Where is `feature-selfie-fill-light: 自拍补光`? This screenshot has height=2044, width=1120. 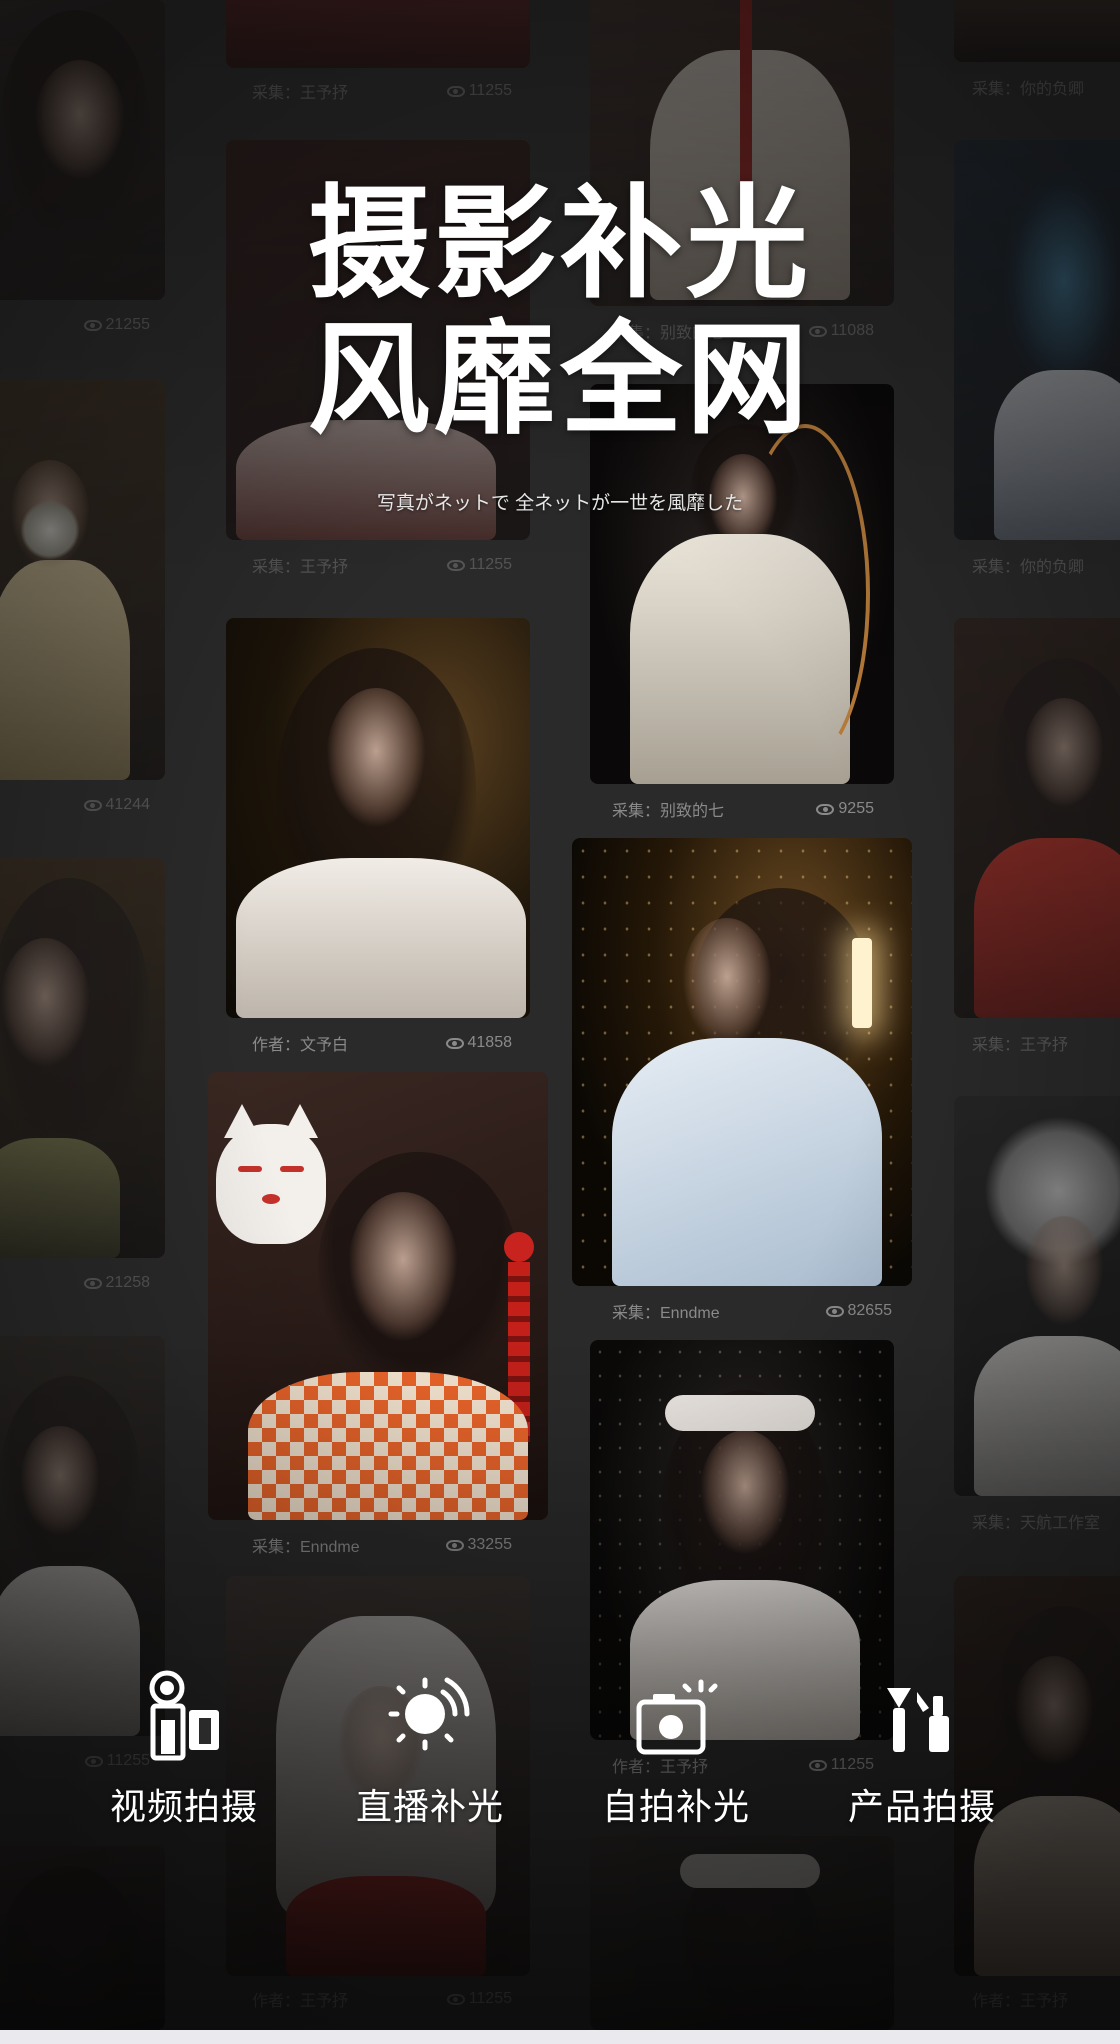 feature-selfie-fill-light: 自拍补光 is located at coordinates (676, 1749).